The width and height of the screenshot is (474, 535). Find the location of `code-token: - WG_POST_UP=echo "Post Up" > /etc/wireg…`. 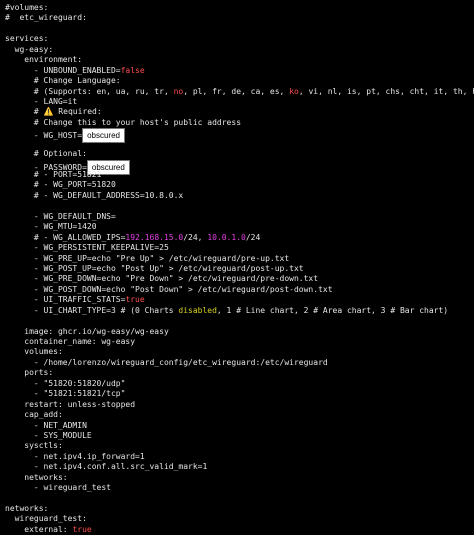

code-token: - WG_POST_UP=echo "Post Up" > /etc/wireg… is located at coordinates (154, 268).